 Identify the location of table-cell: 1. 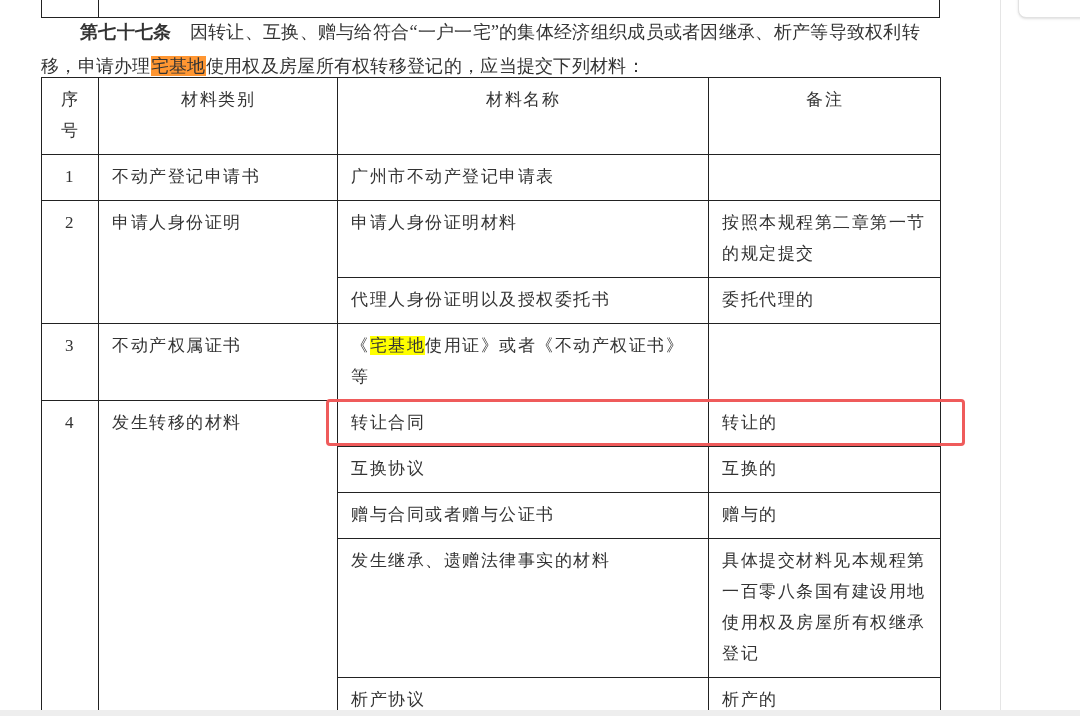
(70, 177).